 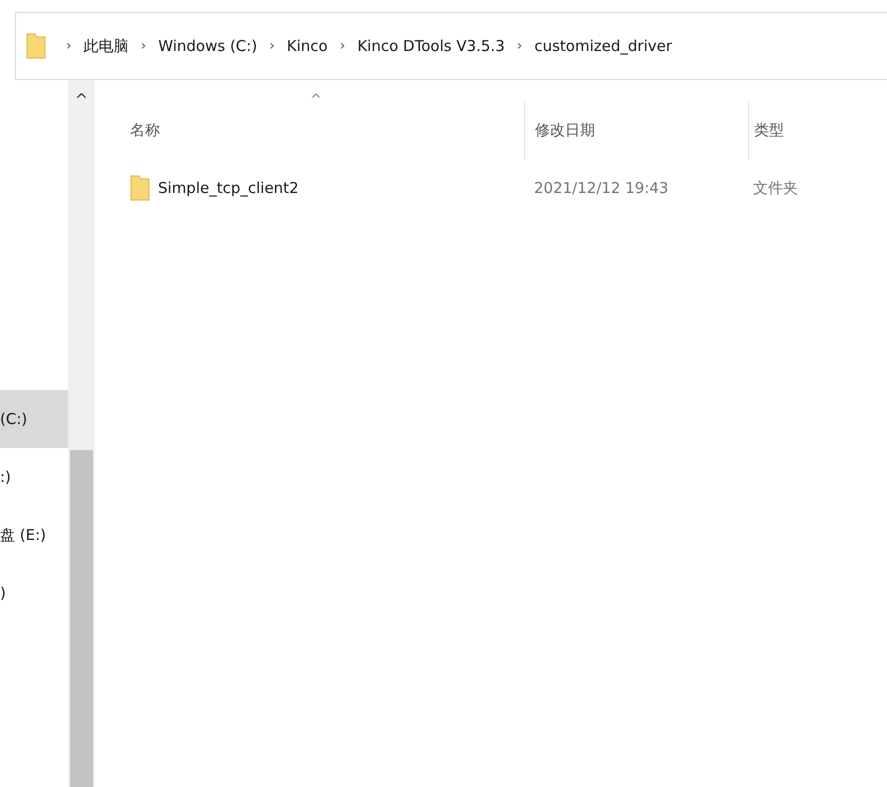 I want to click on address-bar: › 此电脑 › Windows (C:) › Kinco › Kinco DTools V3.5.3 › customized_driver, so click(x=451, y=46).